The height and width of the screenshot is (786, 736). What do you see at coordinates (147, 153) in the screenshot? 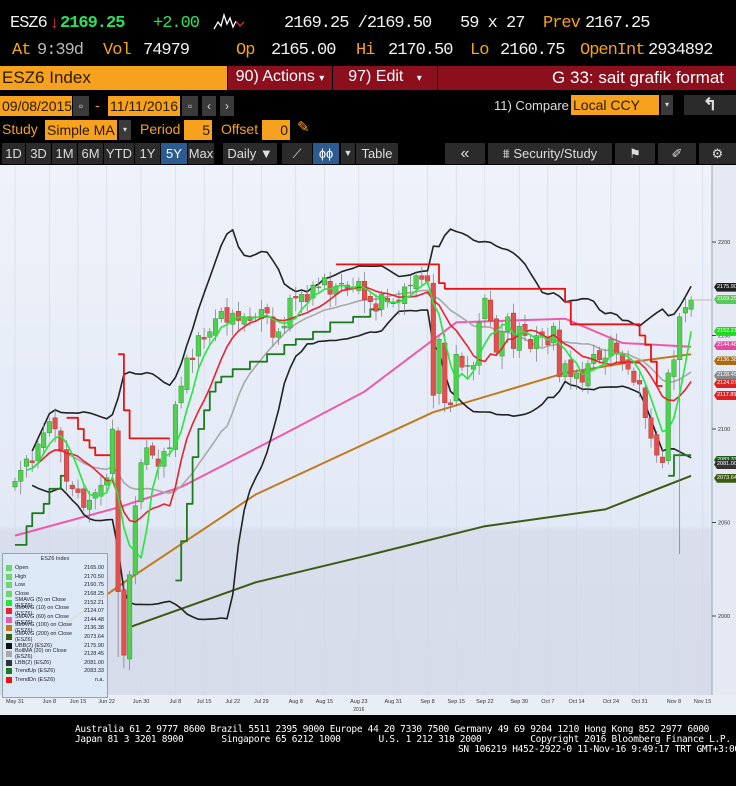
I see `period-button-1y: 1Y` at bounding box center [147, 153].